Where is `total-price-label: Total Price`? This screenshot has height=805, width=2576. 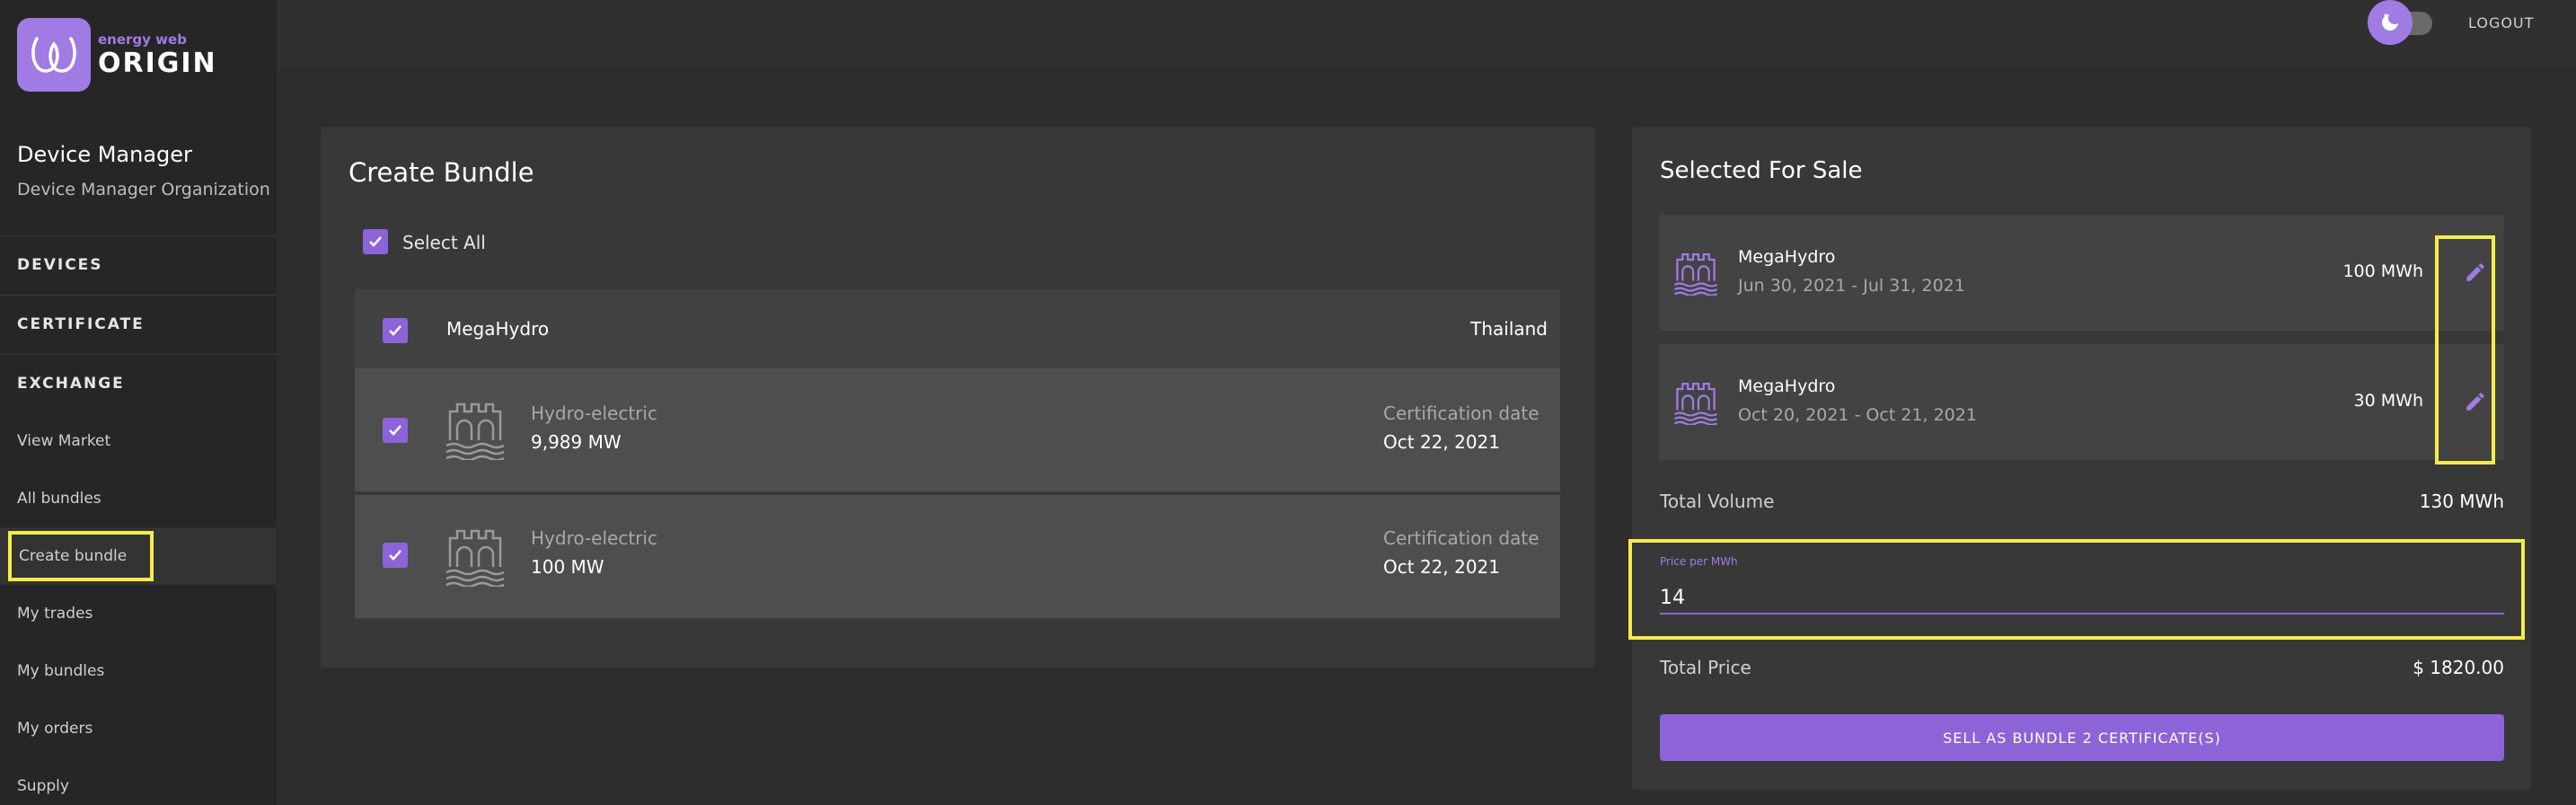 total-price-label: Total Price is located at coordinates (1705, 667).